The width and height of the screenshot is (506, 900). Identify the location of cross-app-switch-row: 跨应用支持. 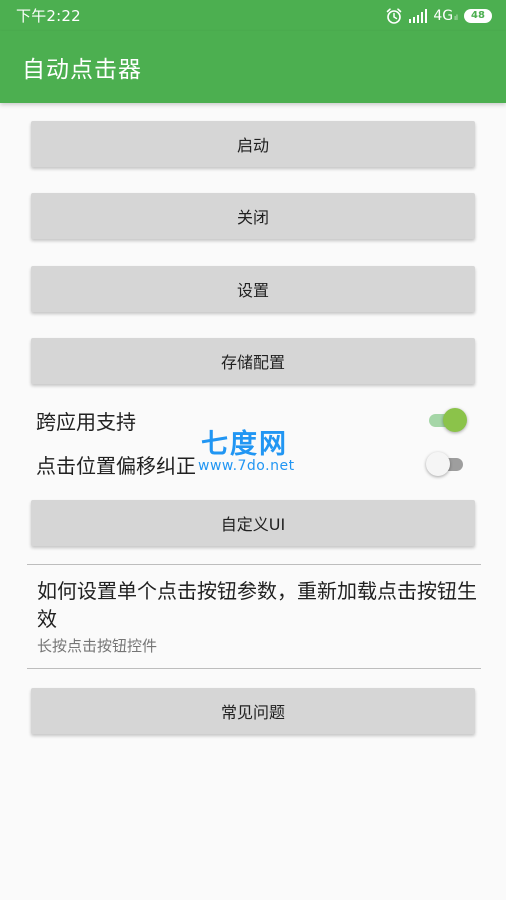
(253, 420).